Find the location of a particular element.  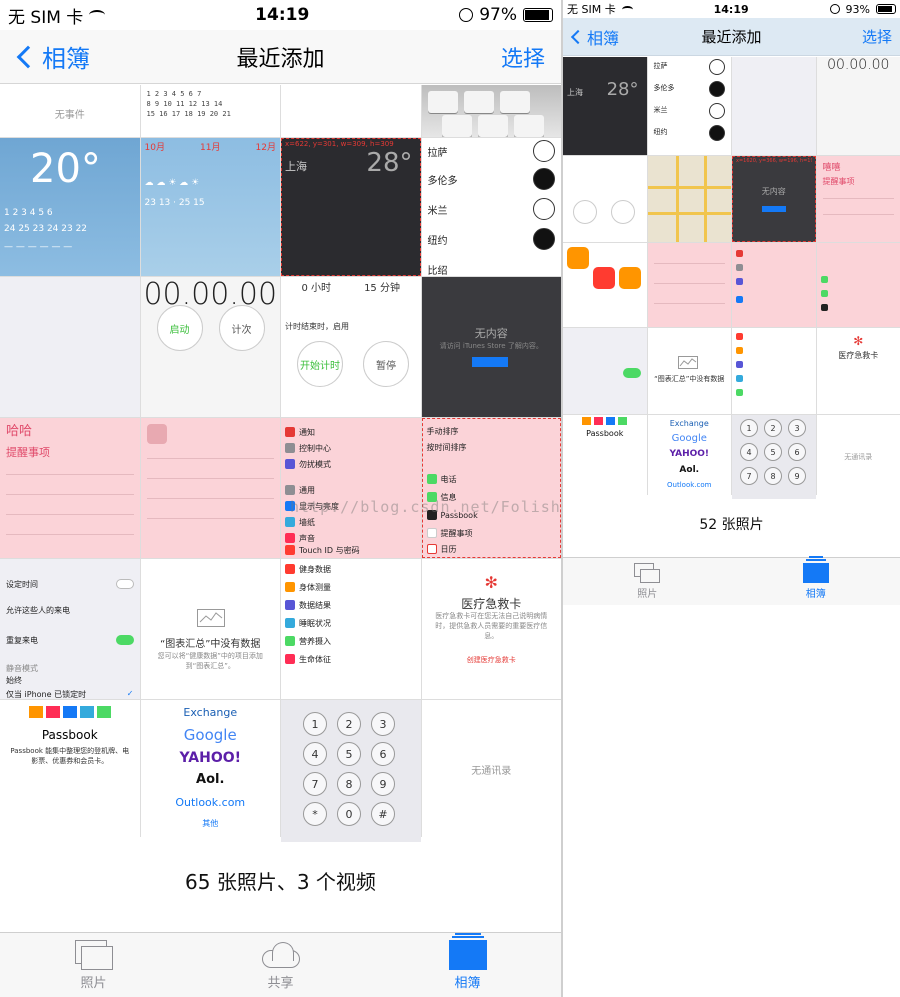

photo-thumbnail: x=1620, y=366, w=196, h=196 无内容 is located at coordinates (774, 199).